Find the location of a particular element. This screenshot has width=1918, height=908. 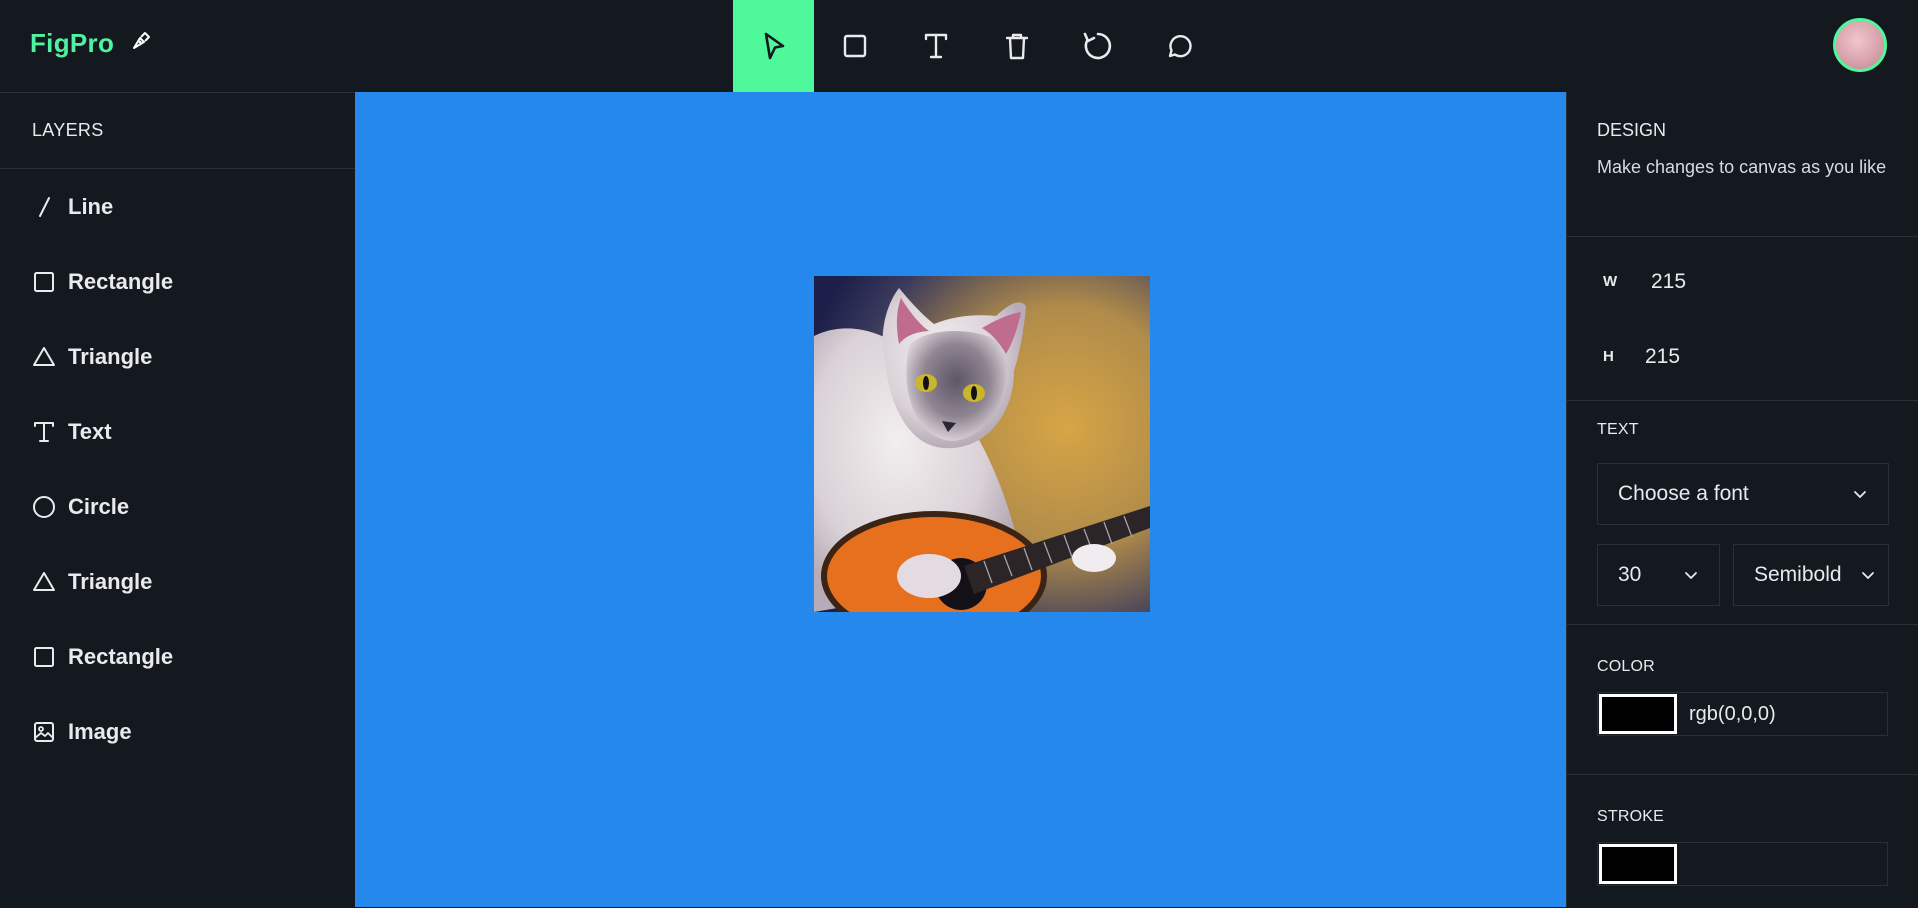

reset-tool-button is located at coordinates (1097, 46).